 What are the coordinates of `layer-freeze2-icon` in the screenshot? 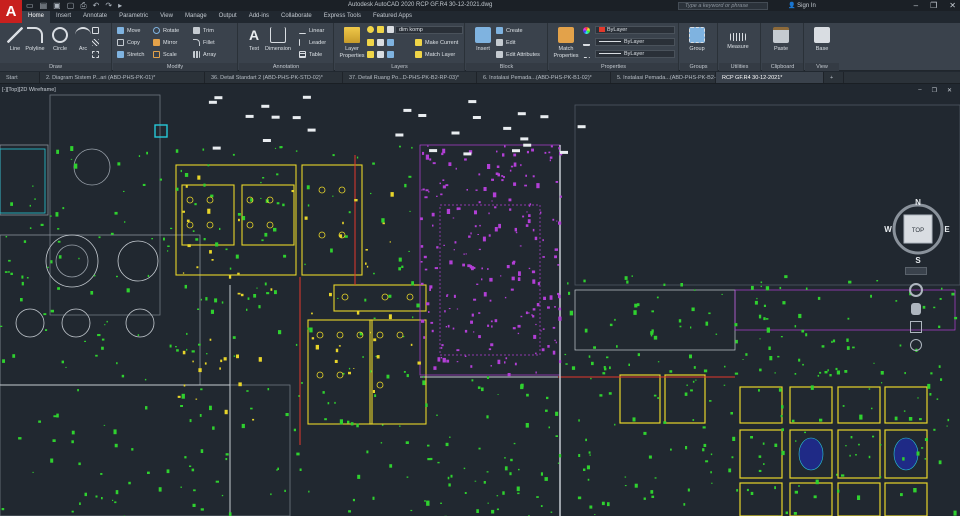 It's located at (370, 54).